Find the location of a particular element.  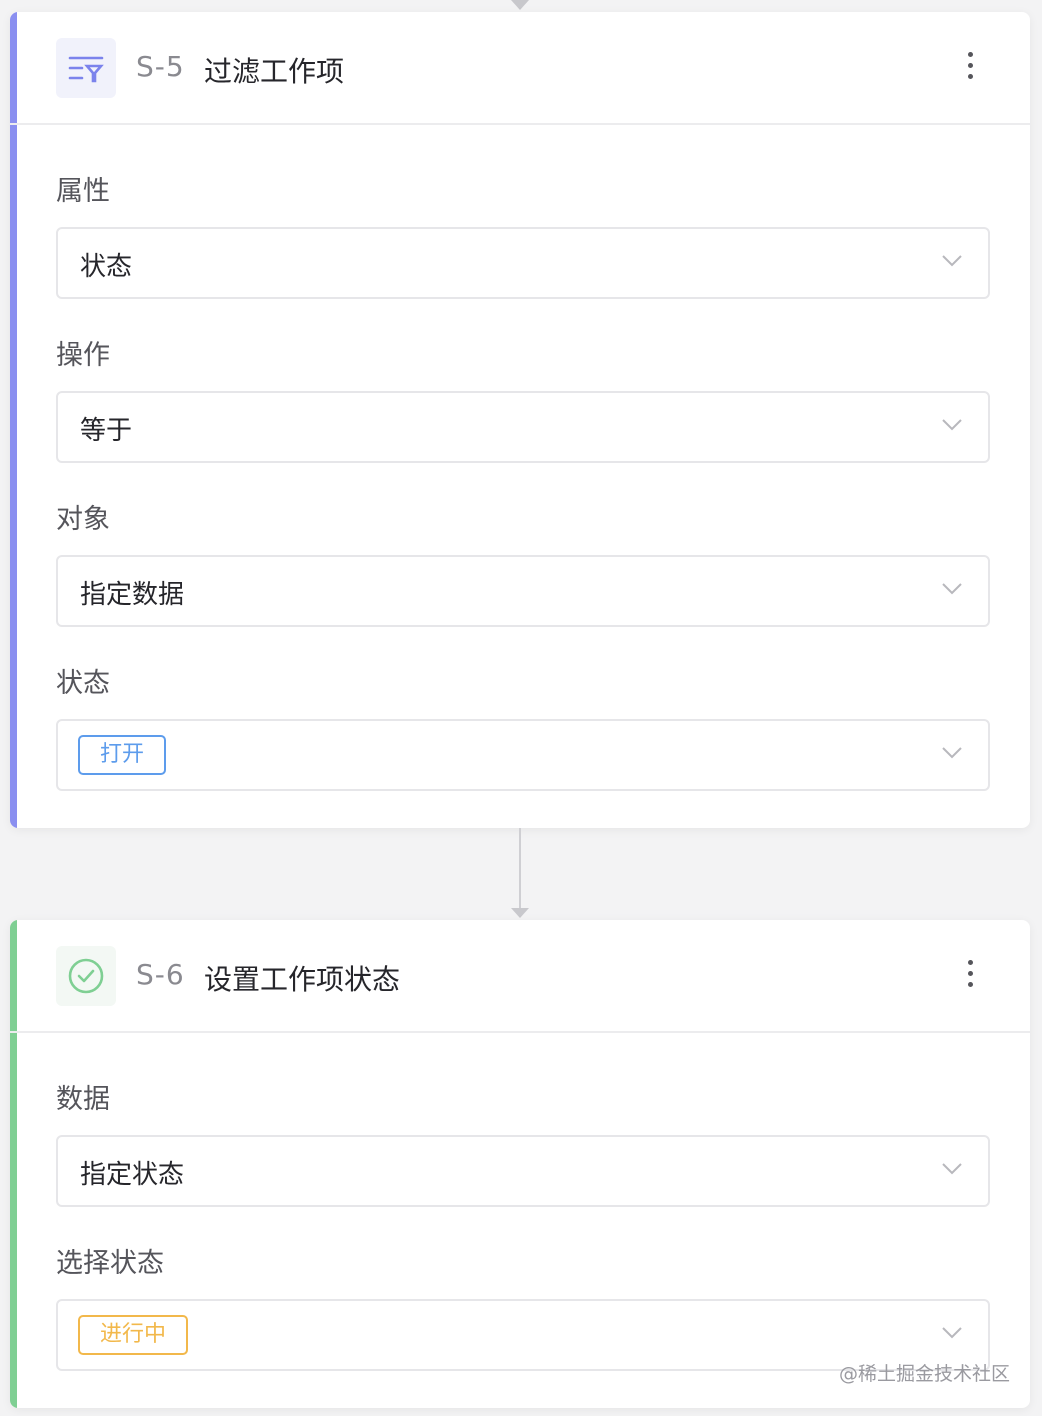

select-value: 状态 is located at coordinates (106, 267).